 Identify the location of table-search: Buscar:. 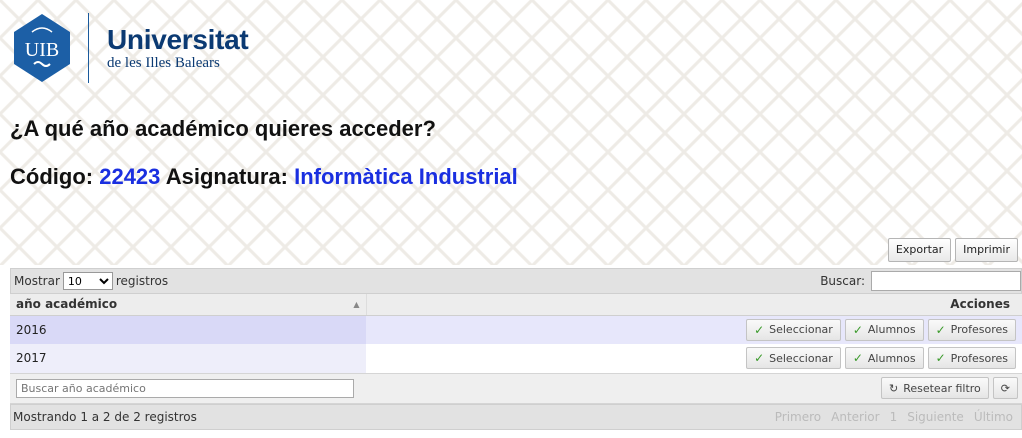
(920, 281).